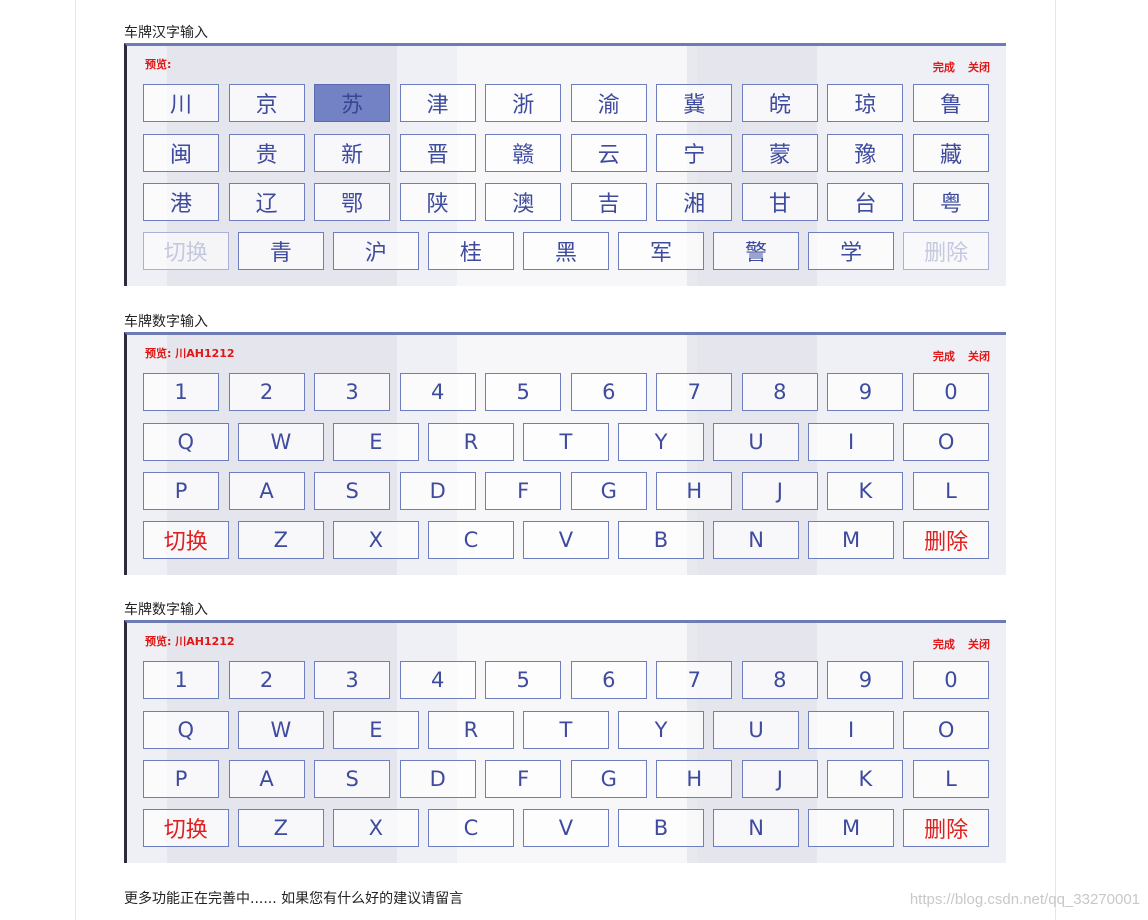 This screenshot has height=920, width=1148. Describe the element at coordinates (352, 202) in the screenshot. I see `key-鄂: 鄂` at that location.